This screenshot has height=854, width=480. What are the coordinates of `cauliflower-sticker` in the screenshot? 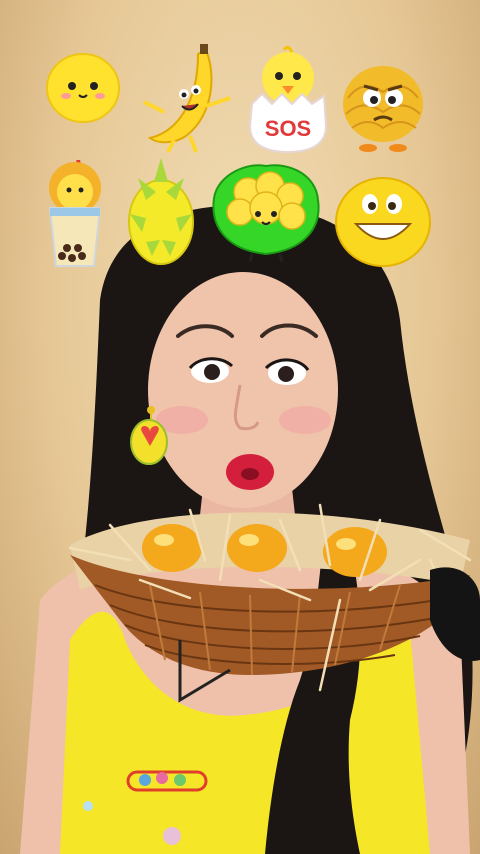 It's located at (266, 210).